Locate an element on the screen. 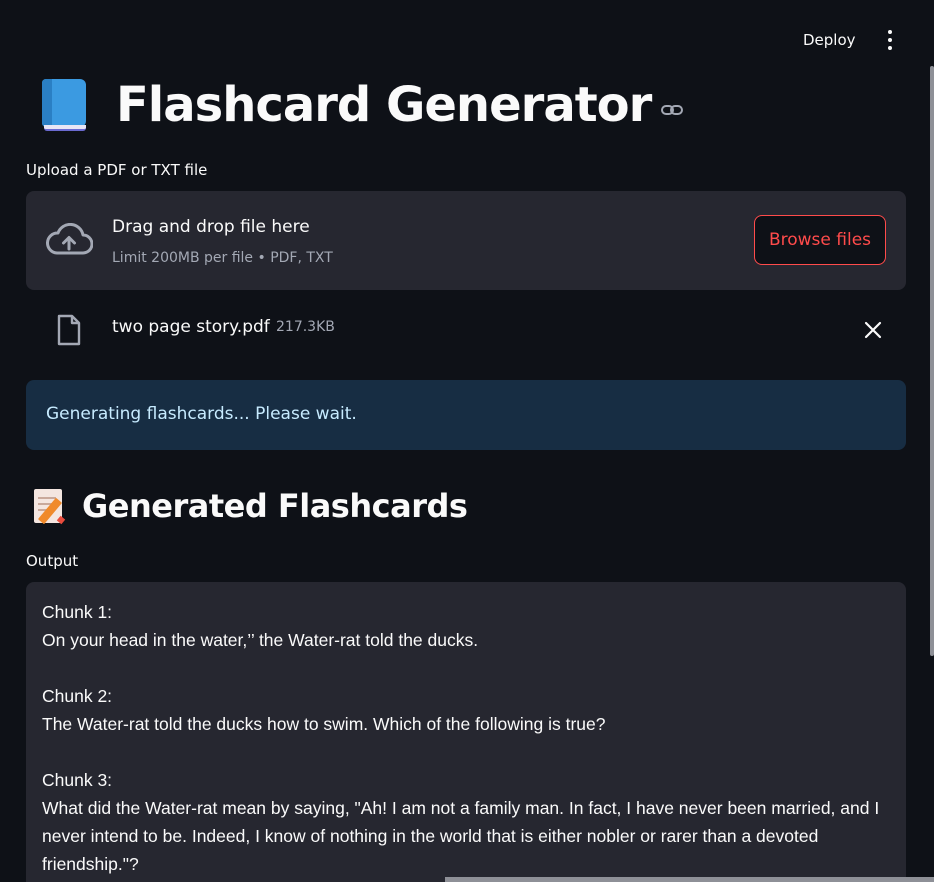  dropzone-limit-text: Limit 200MB per file • PDF, TXT is located at coordinates (222, 258).